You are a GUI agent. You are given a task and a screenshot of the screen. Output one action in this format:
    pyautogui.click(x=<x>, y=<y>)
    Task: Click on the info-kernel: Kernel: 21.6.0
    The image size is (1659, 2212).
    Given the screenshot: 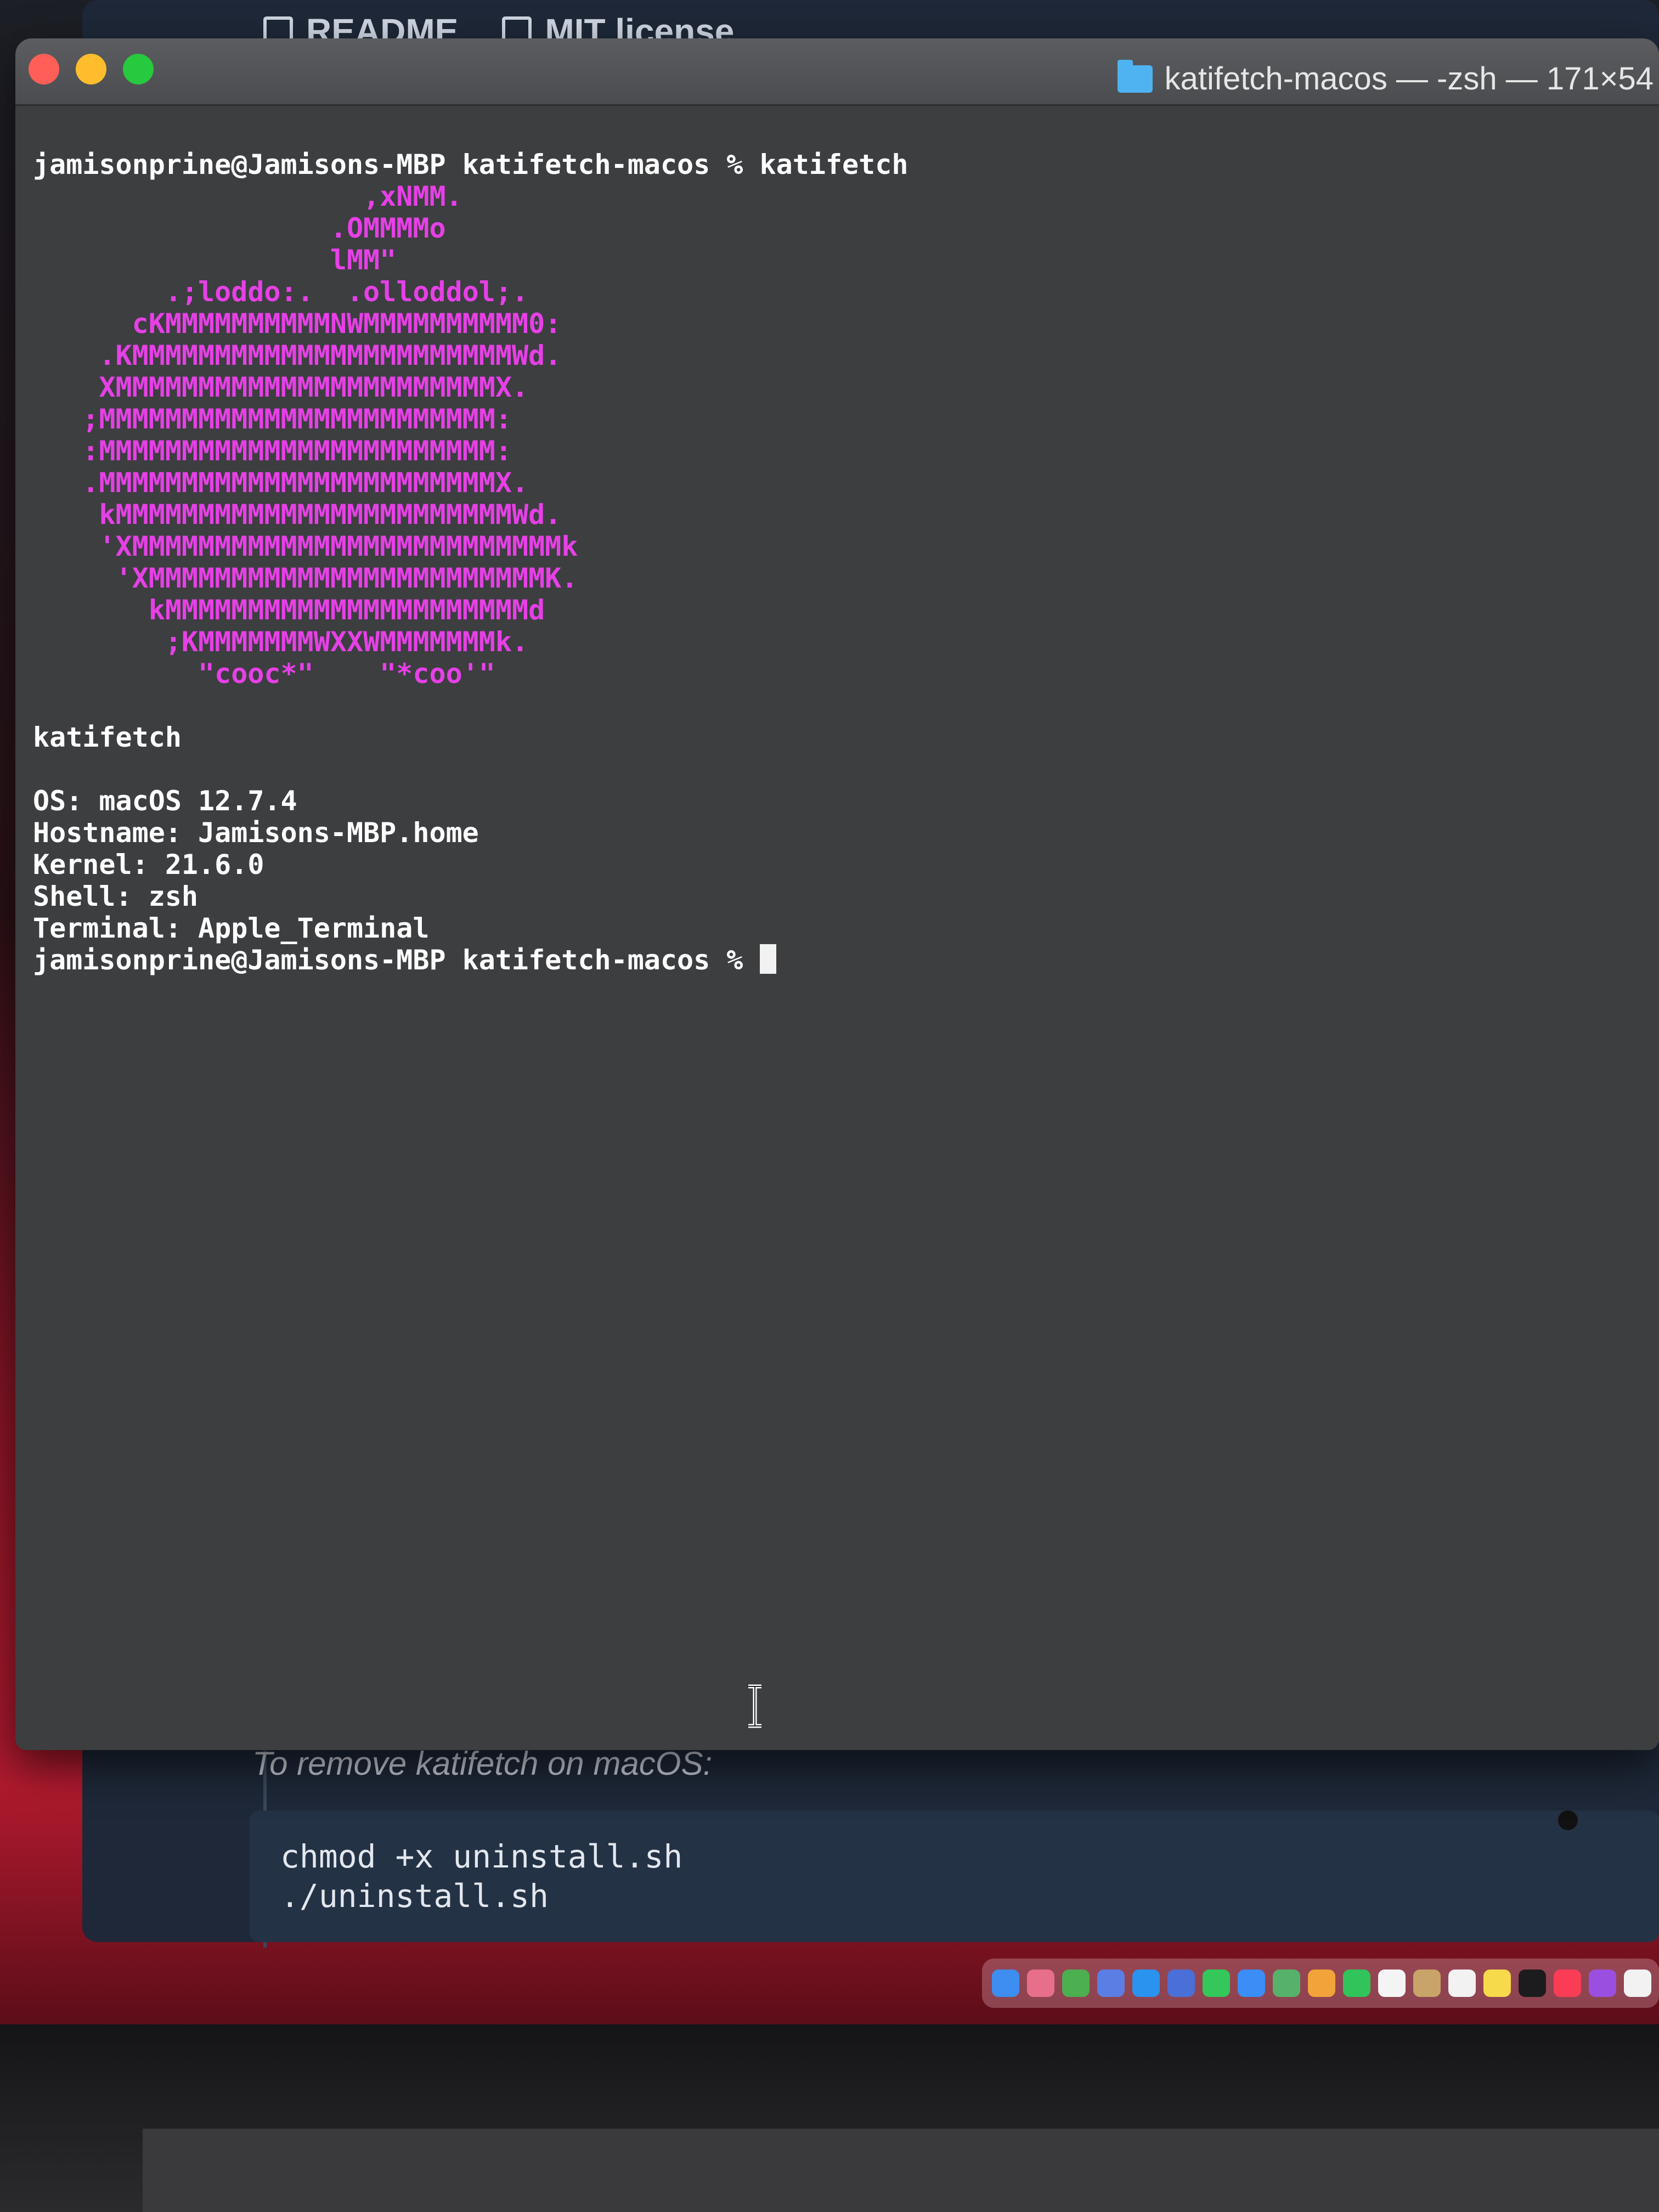 What is the action you would take?
    pyautogui.click(x=149, y=865)
    